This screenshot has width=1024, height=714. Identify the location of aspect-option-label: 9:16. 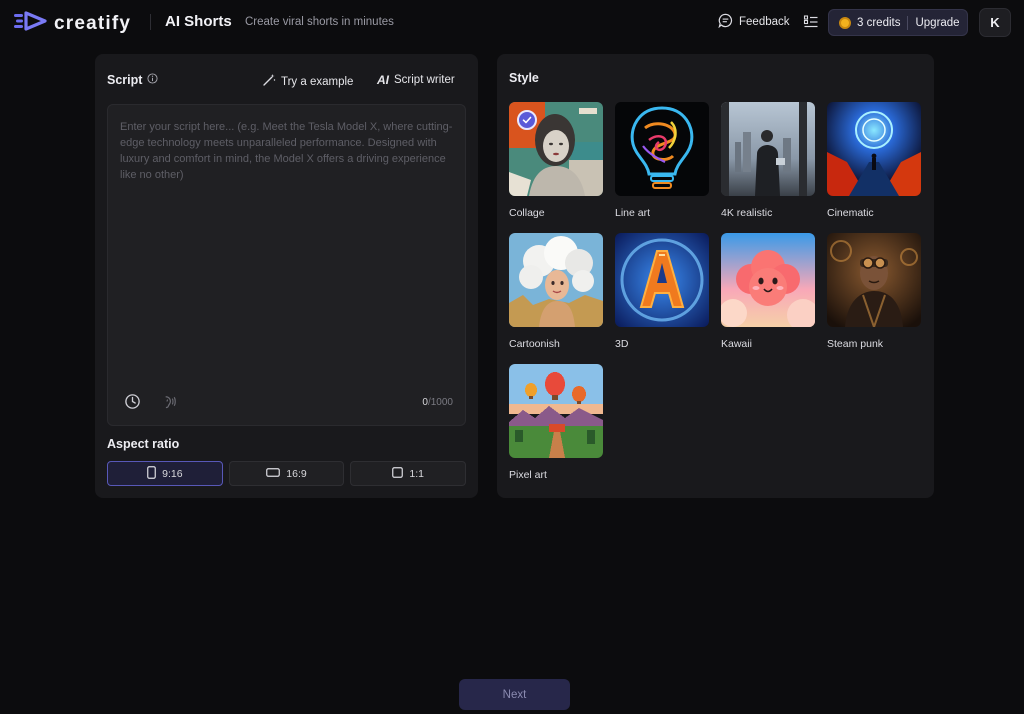
(172, 473).